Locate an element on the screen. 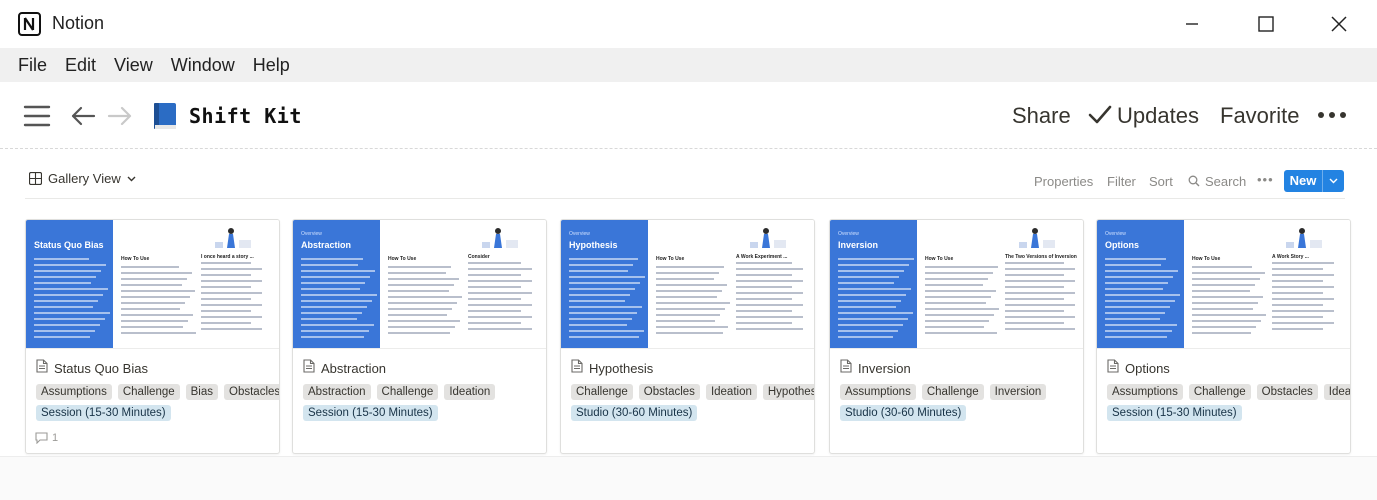  view-more-icon: ••• is located at coordinates (1265, 179).